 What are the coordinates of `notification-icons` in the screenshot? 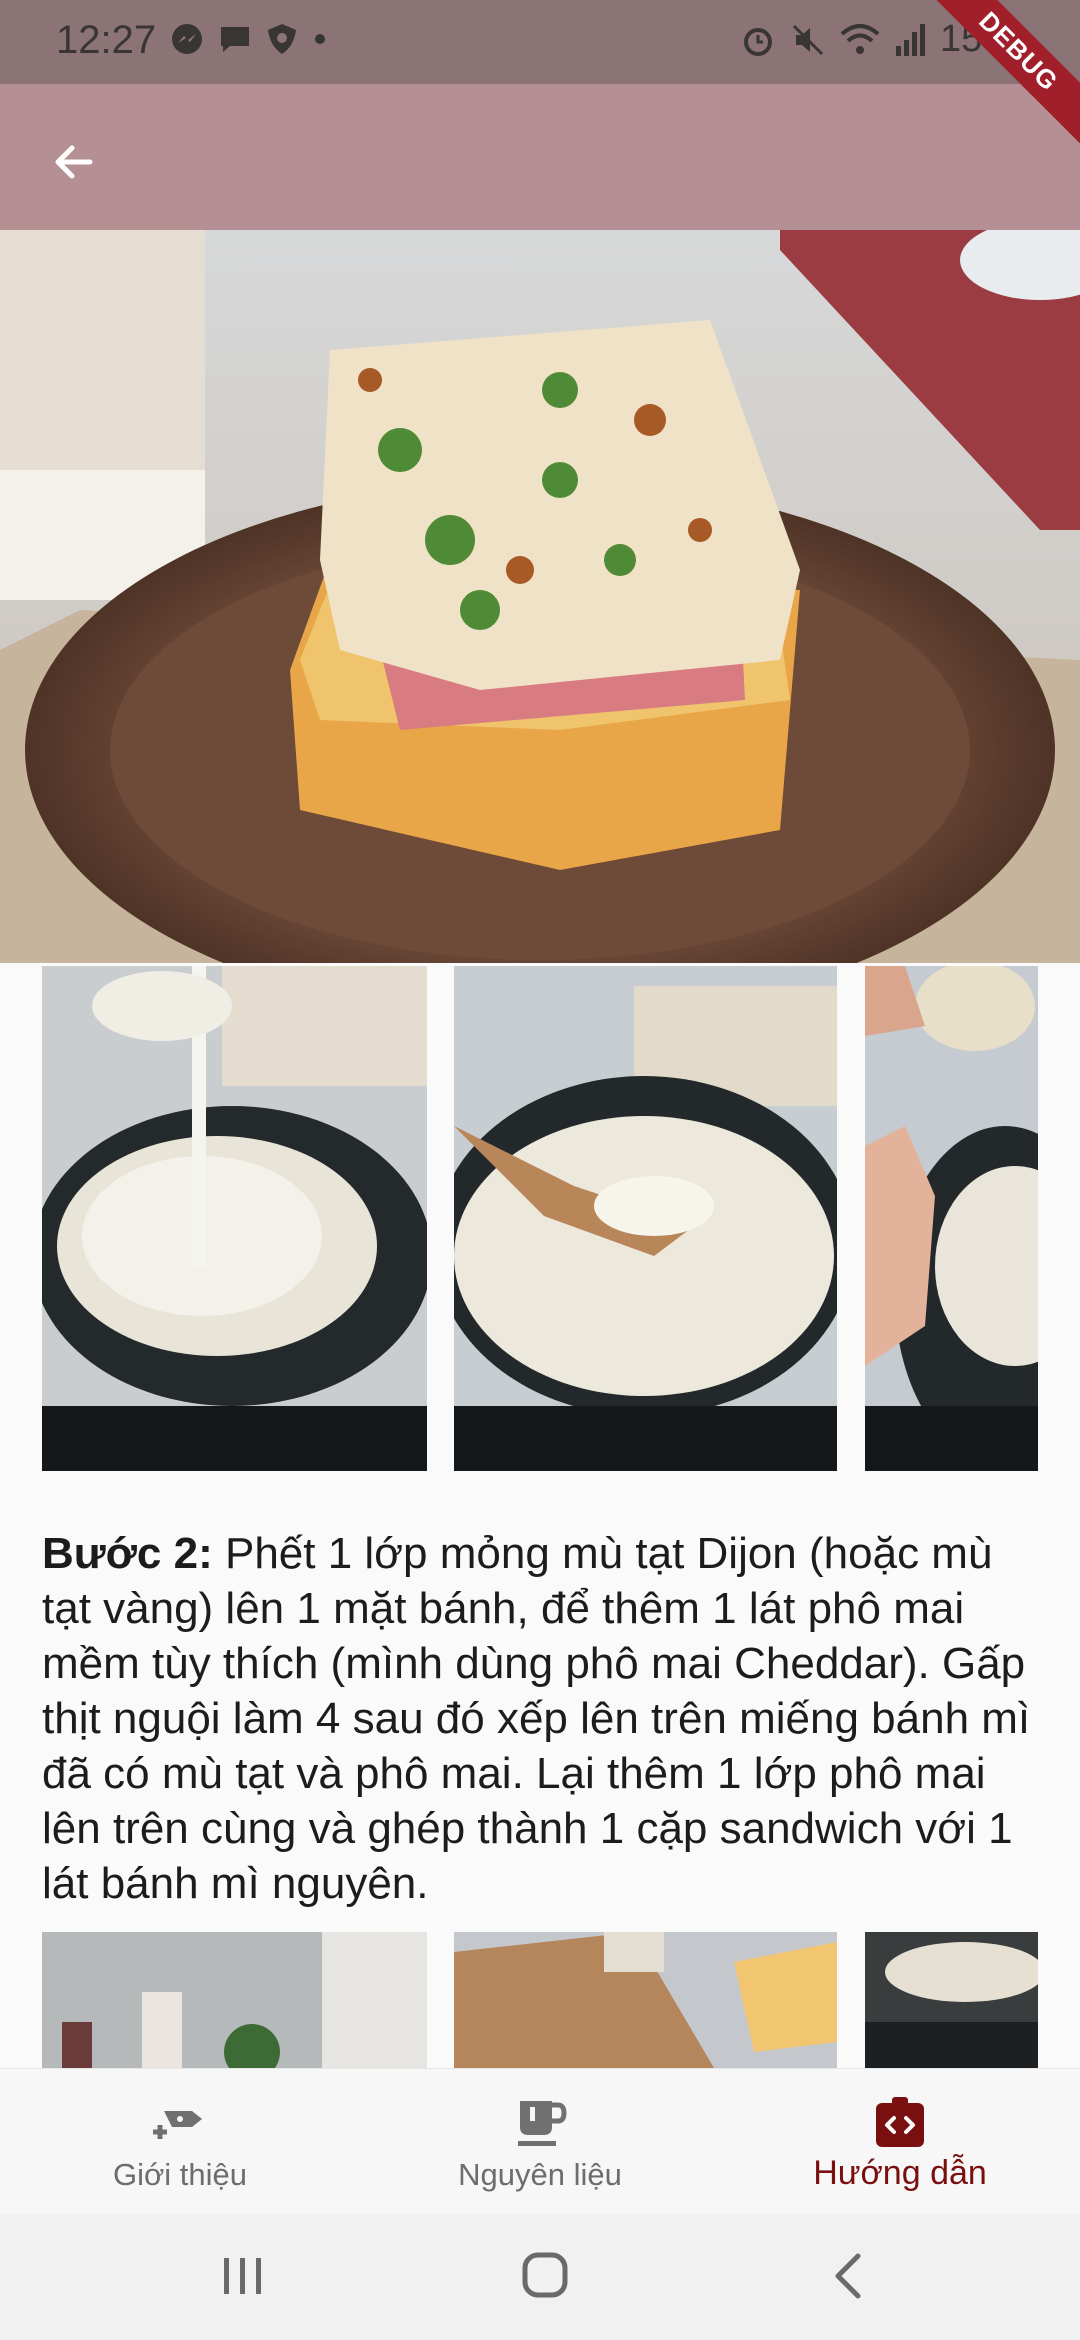 It's located at (249, 39).